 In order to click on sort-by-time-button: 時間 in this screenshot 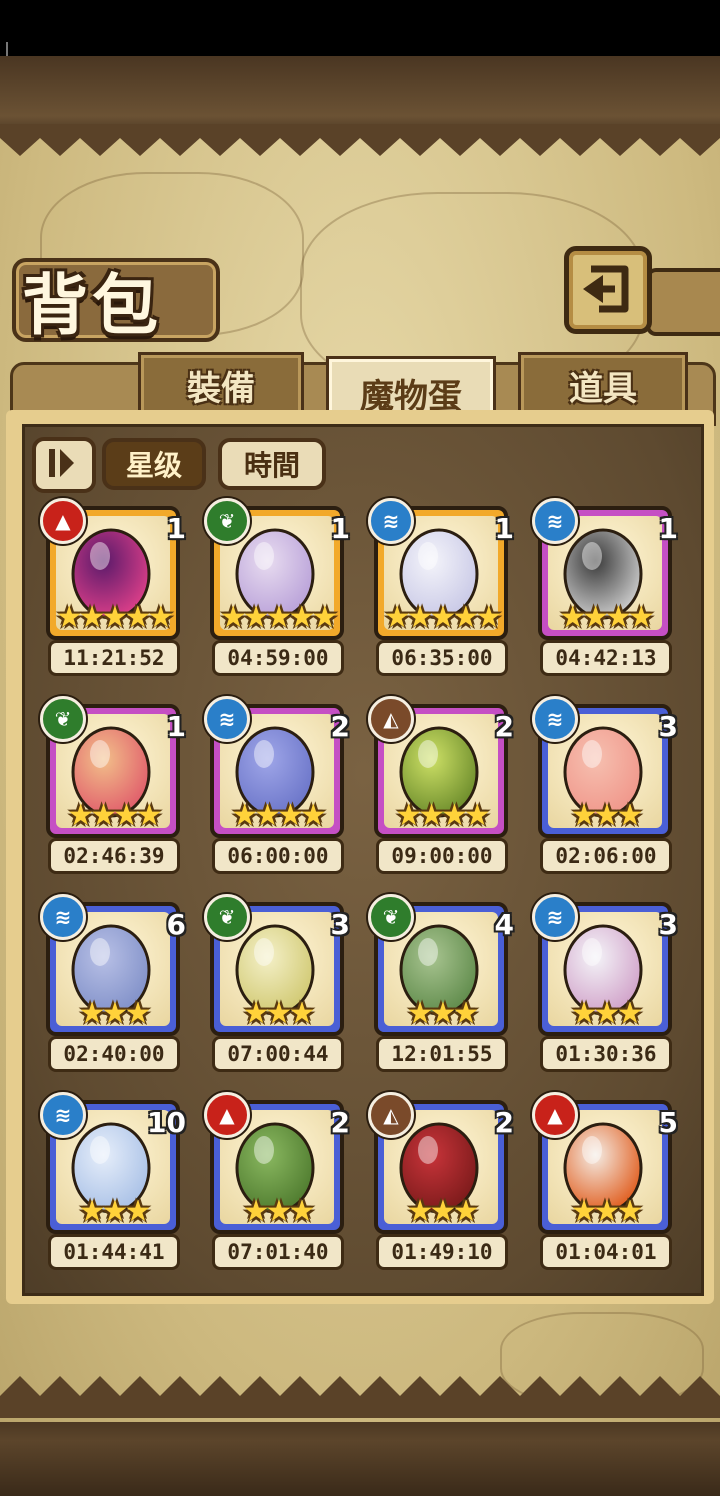, I will do `click(272, 464)`.